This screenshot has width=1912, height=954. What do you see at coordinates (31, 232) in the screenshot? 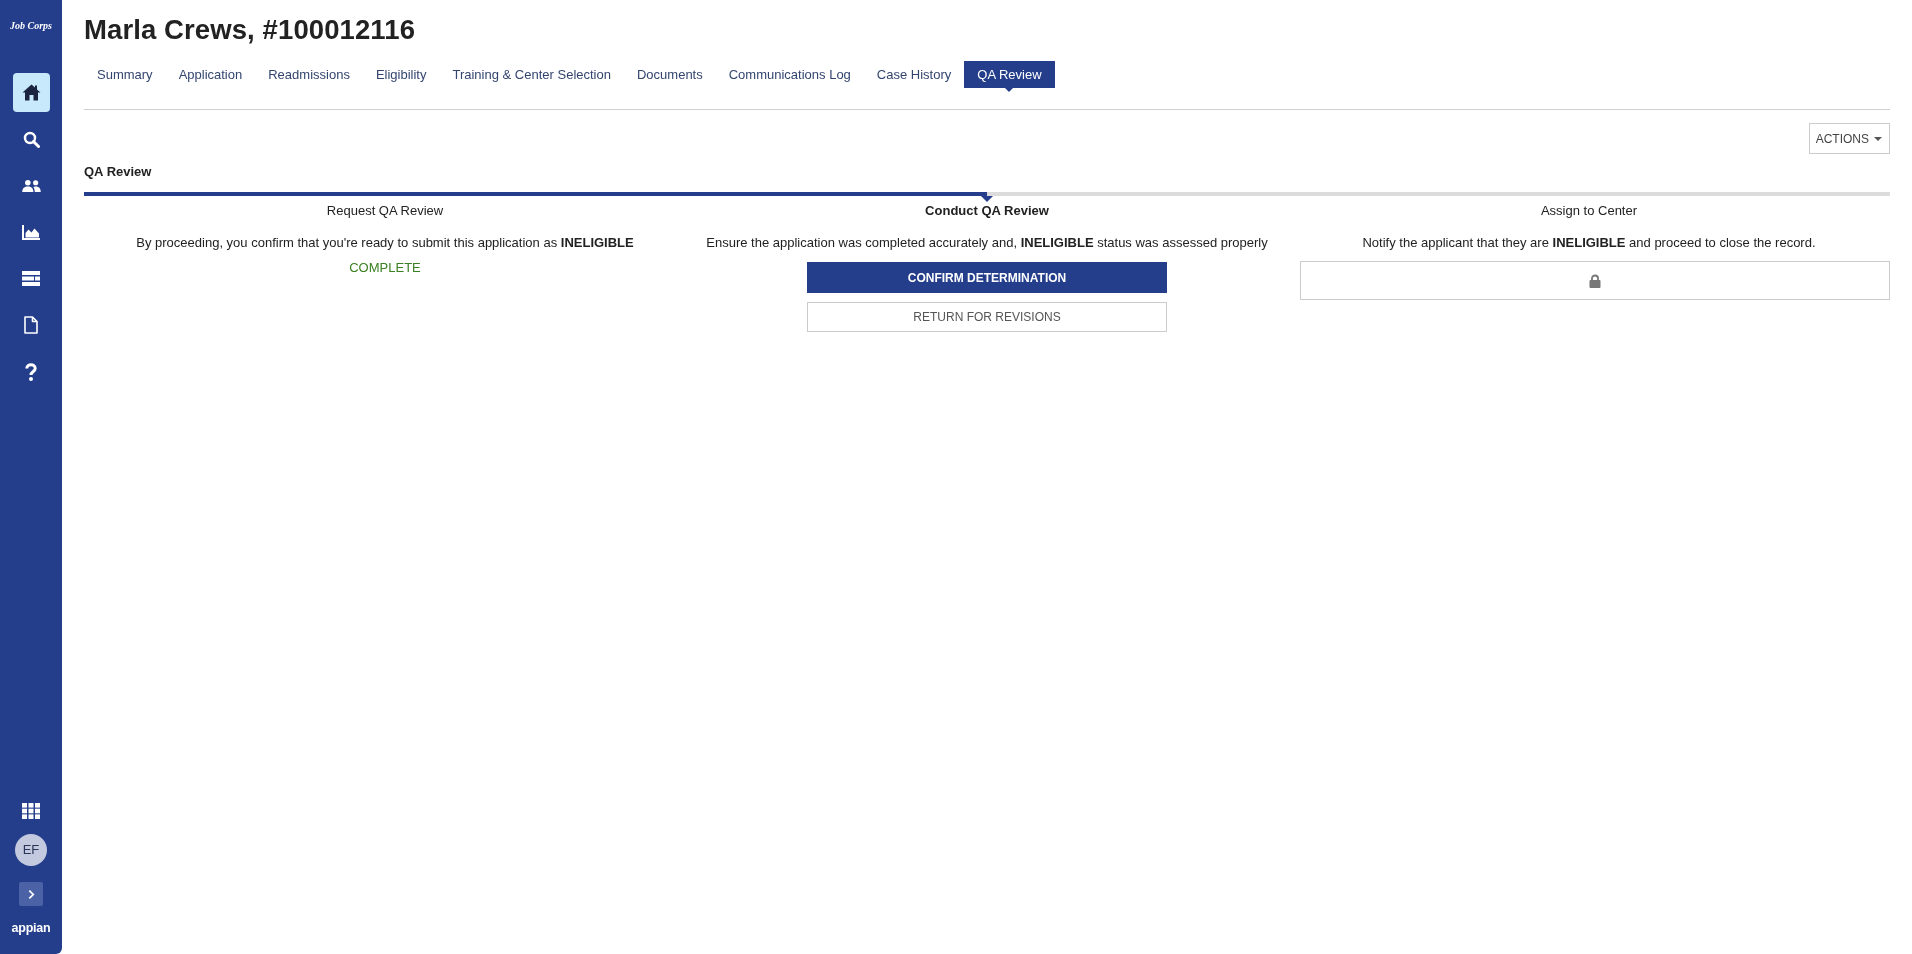
I see `area-chart-icon` at bounding box center [31, 232].